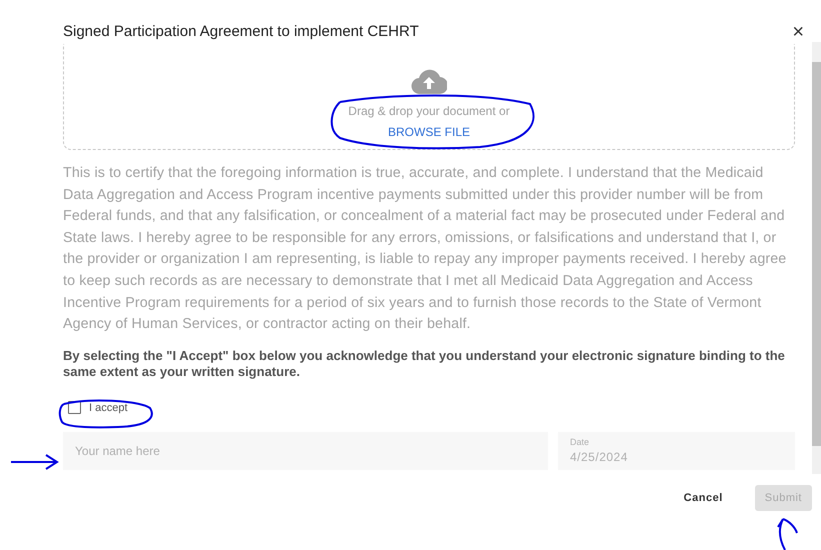  What do you see at coordinates (429, 111) in the screenshot?
I see `upload-prompt: Drag & drop your document or` at bounding box center [429, 111].